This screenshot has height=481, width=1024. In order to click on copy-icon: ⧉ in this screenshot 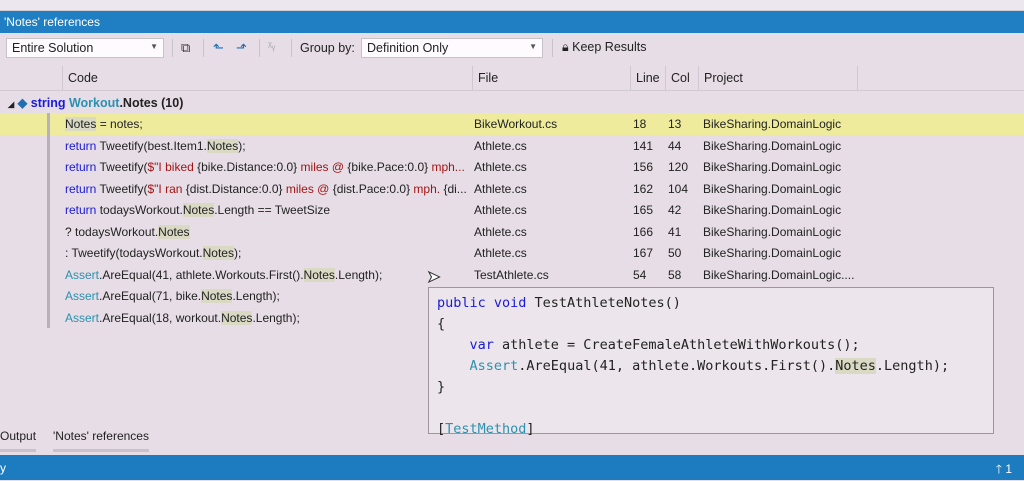, I will do `click(185, 48)`.